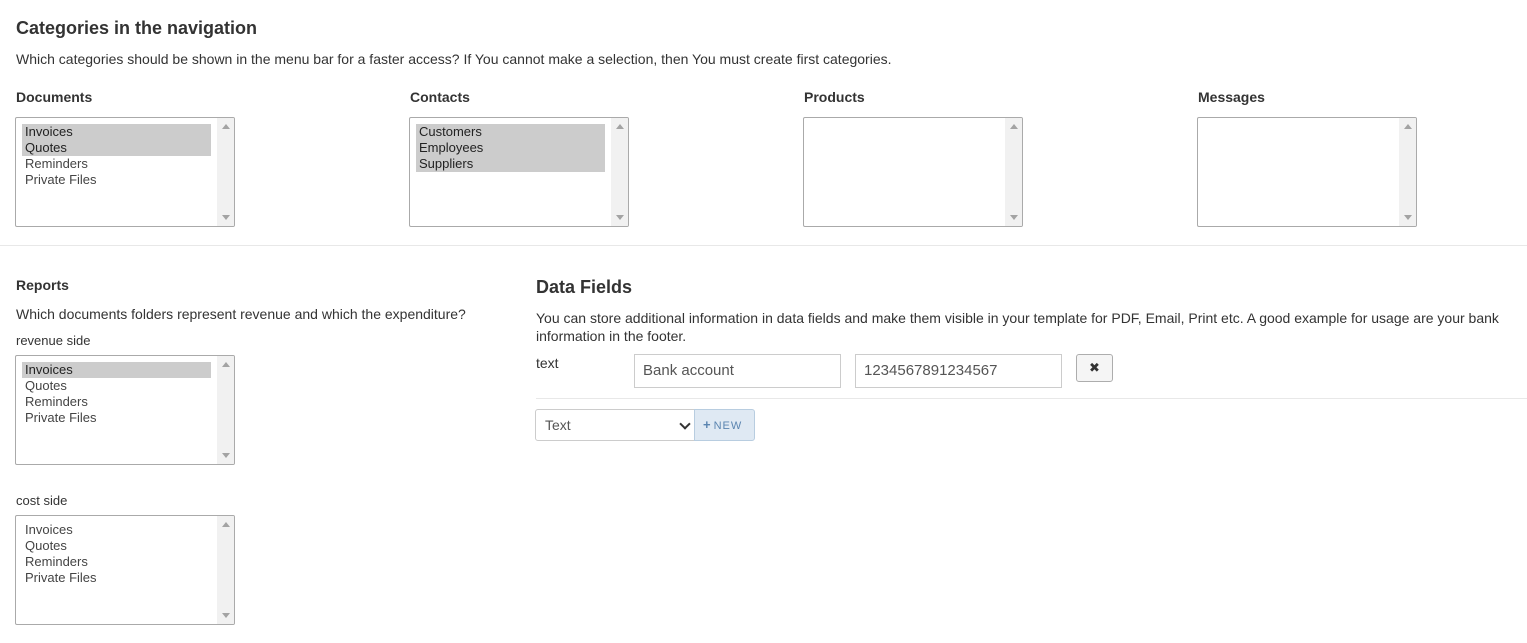  Describe the element at coordinates (1407, 172) in the screenshot. I see `messages-scrollbar` at that location.